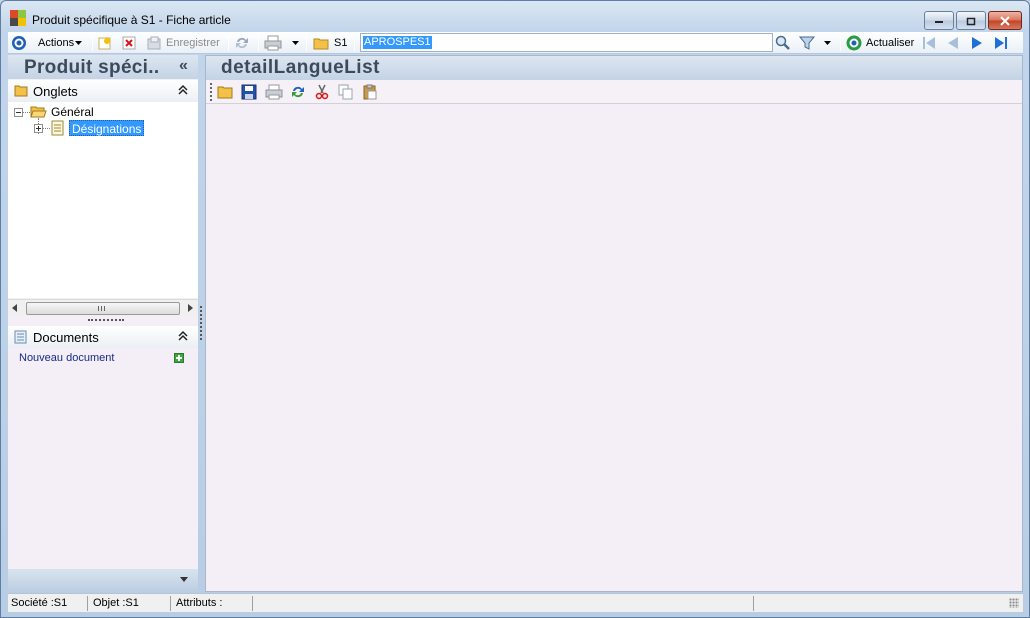  I want to click on filter-icon, so click(807, 43).